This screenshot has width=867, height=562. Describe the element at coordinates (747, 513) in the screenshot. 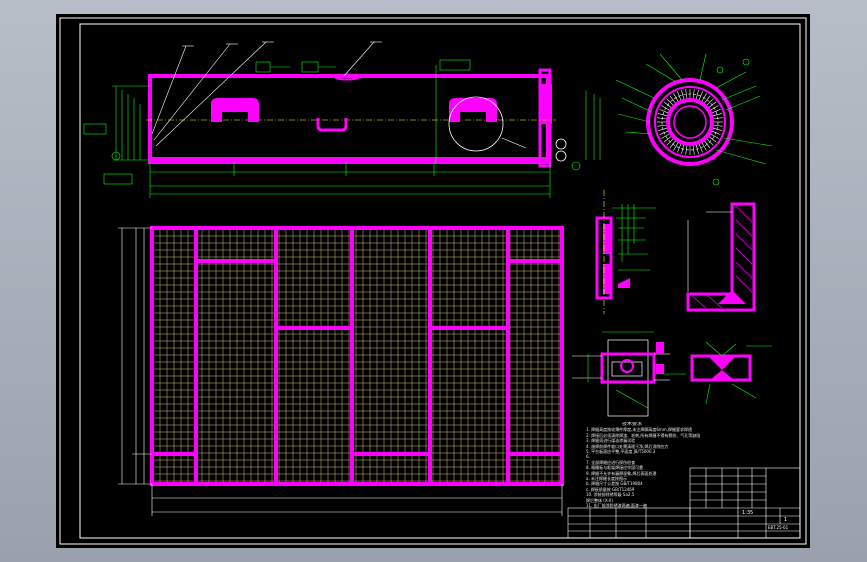

I see `title-block-scale: 1:35` at that location.